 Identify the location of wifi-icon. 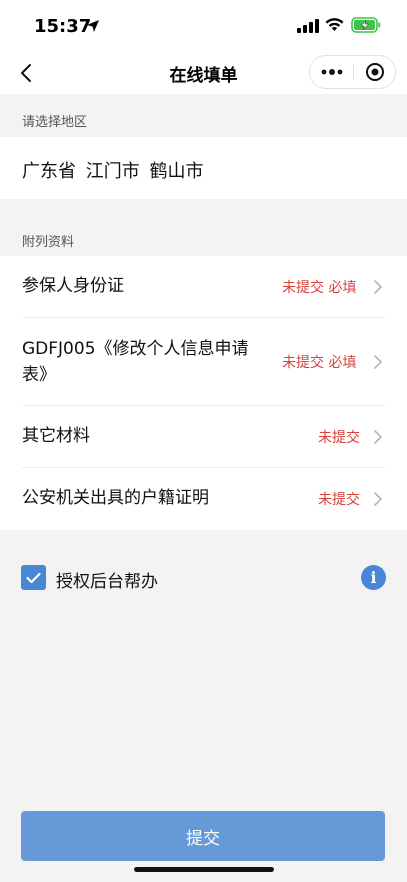
(334, 24).